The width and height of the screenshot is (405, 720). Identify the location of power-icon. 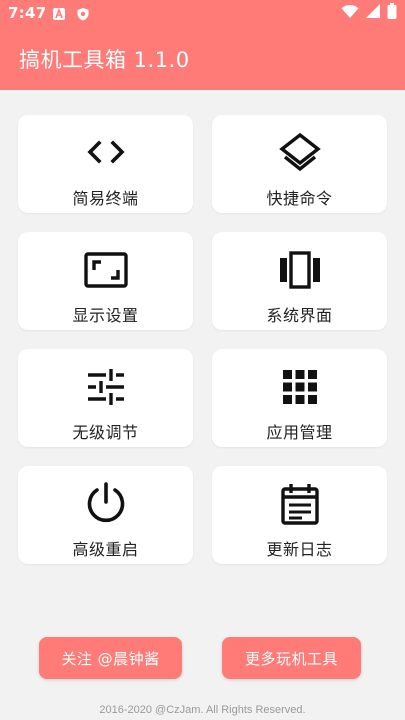
(106, 504).